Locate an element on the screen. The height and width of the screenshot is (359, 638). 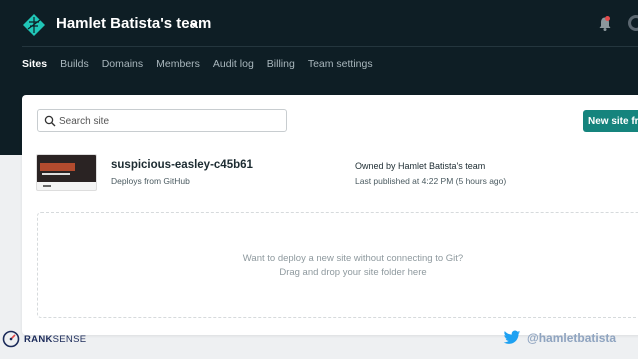
netlify-logo-icon is located at coordinates (34, 25).